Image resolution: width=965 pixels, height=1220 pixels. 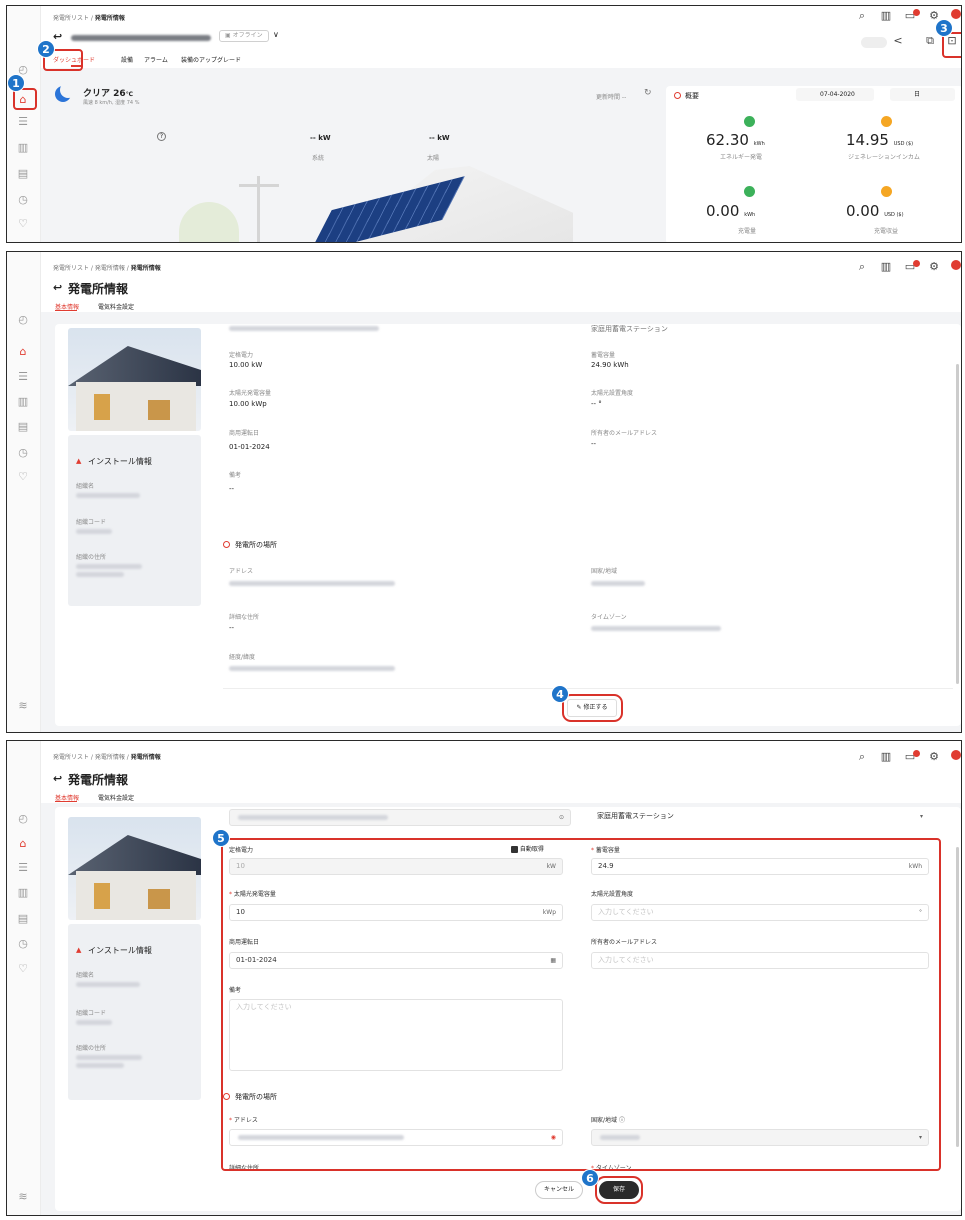 What do you see at coordinates (433, 158) in the screenshot?
I see `solar-label: 太陽` at bounding box center [433, 158].